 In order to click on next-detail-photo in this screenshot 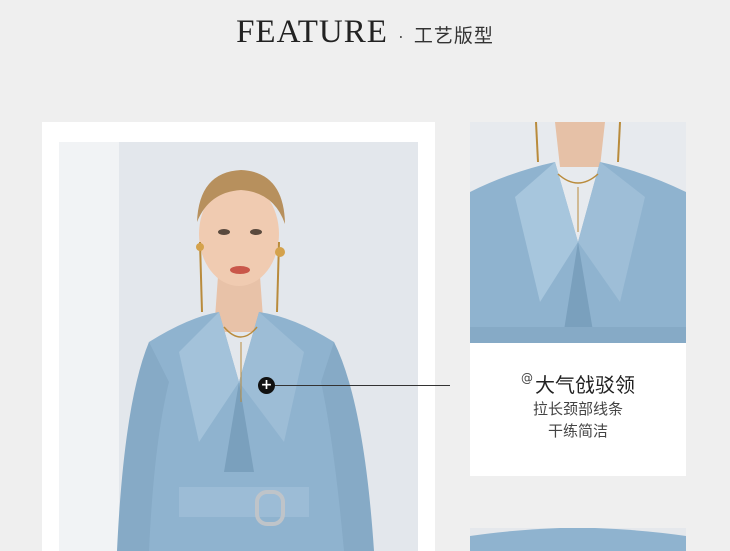, I will do `click(578, 539)`.